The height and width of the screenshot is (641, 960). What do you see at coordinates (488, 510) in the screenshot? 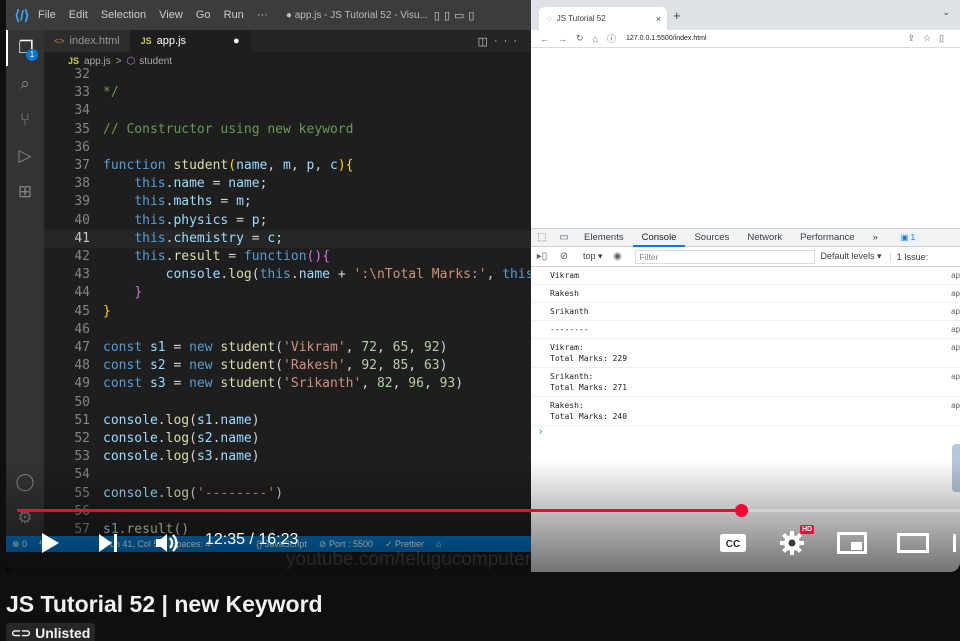
I see `progress-bar` at bounding box center [488, 510].